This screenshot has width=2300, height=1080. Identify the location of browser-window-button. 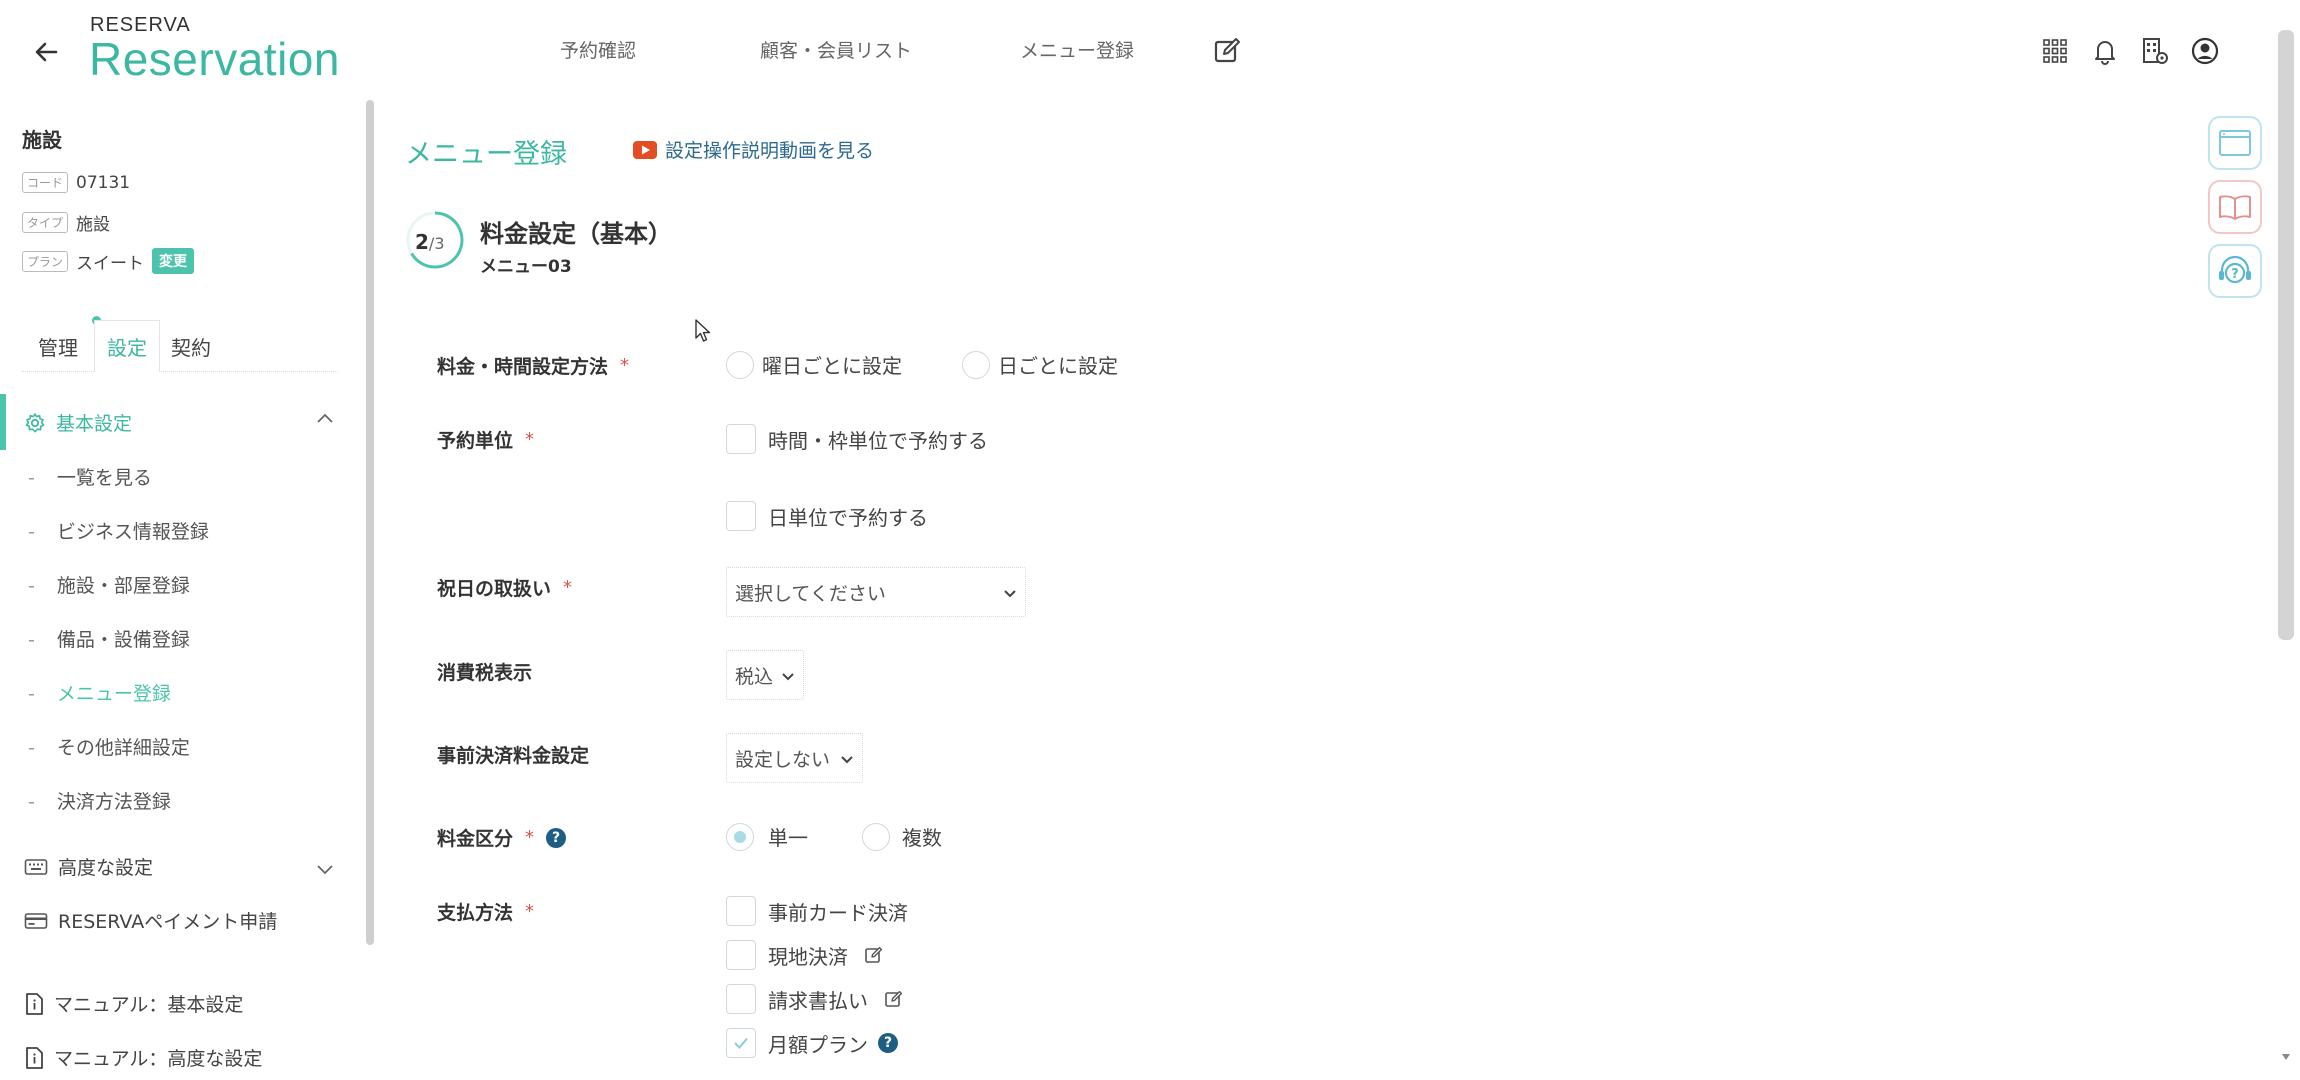
(2235, 143).